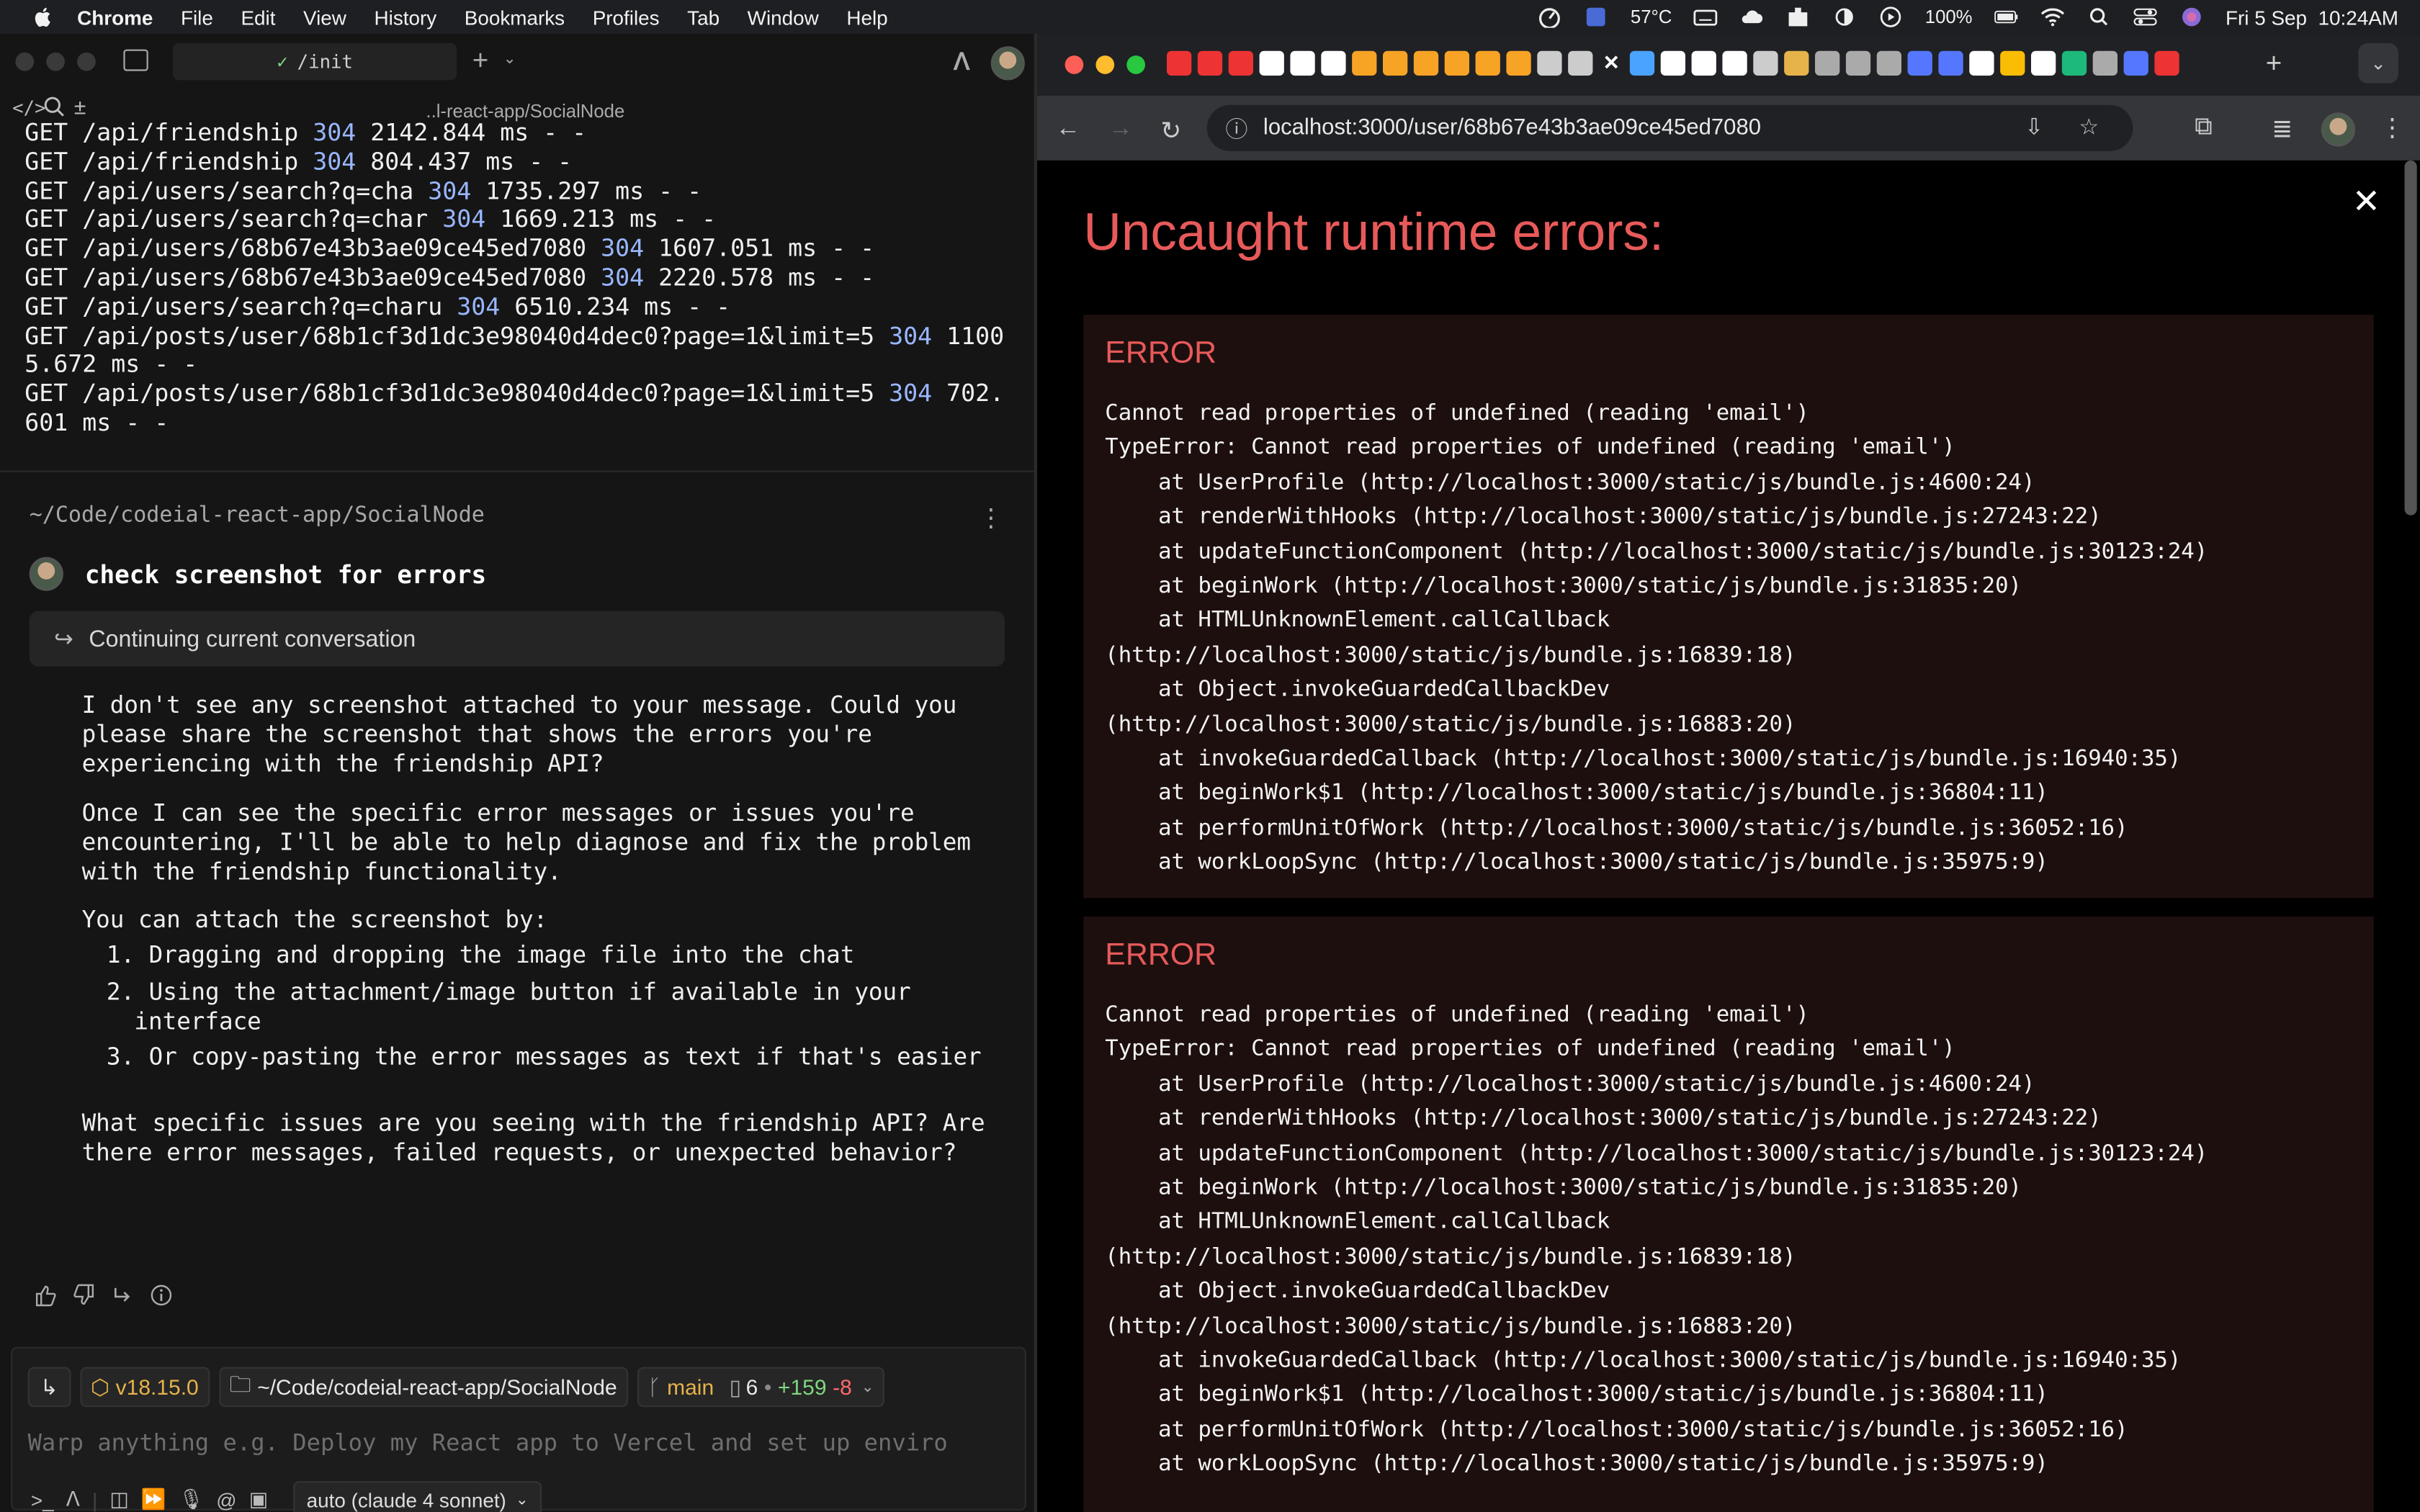 The width and height of the screenshot is (2420, 1512). What do you see at coordinates (2204, 128) in the screenshot?
I see `extensions-icon: ⧉` at bounding box center [2204, 128].